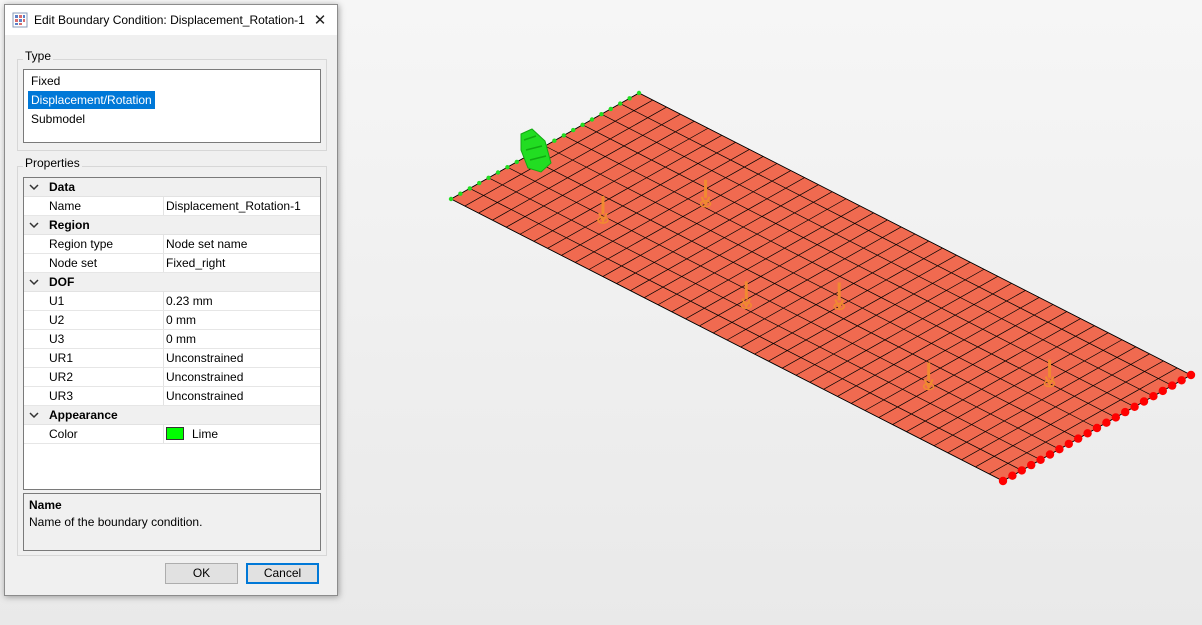 Image resolution: width=1202 pixels, height=625 pixels. I want to click on property-row-ur2: UR2 Unconstrained, so click(172, 377).